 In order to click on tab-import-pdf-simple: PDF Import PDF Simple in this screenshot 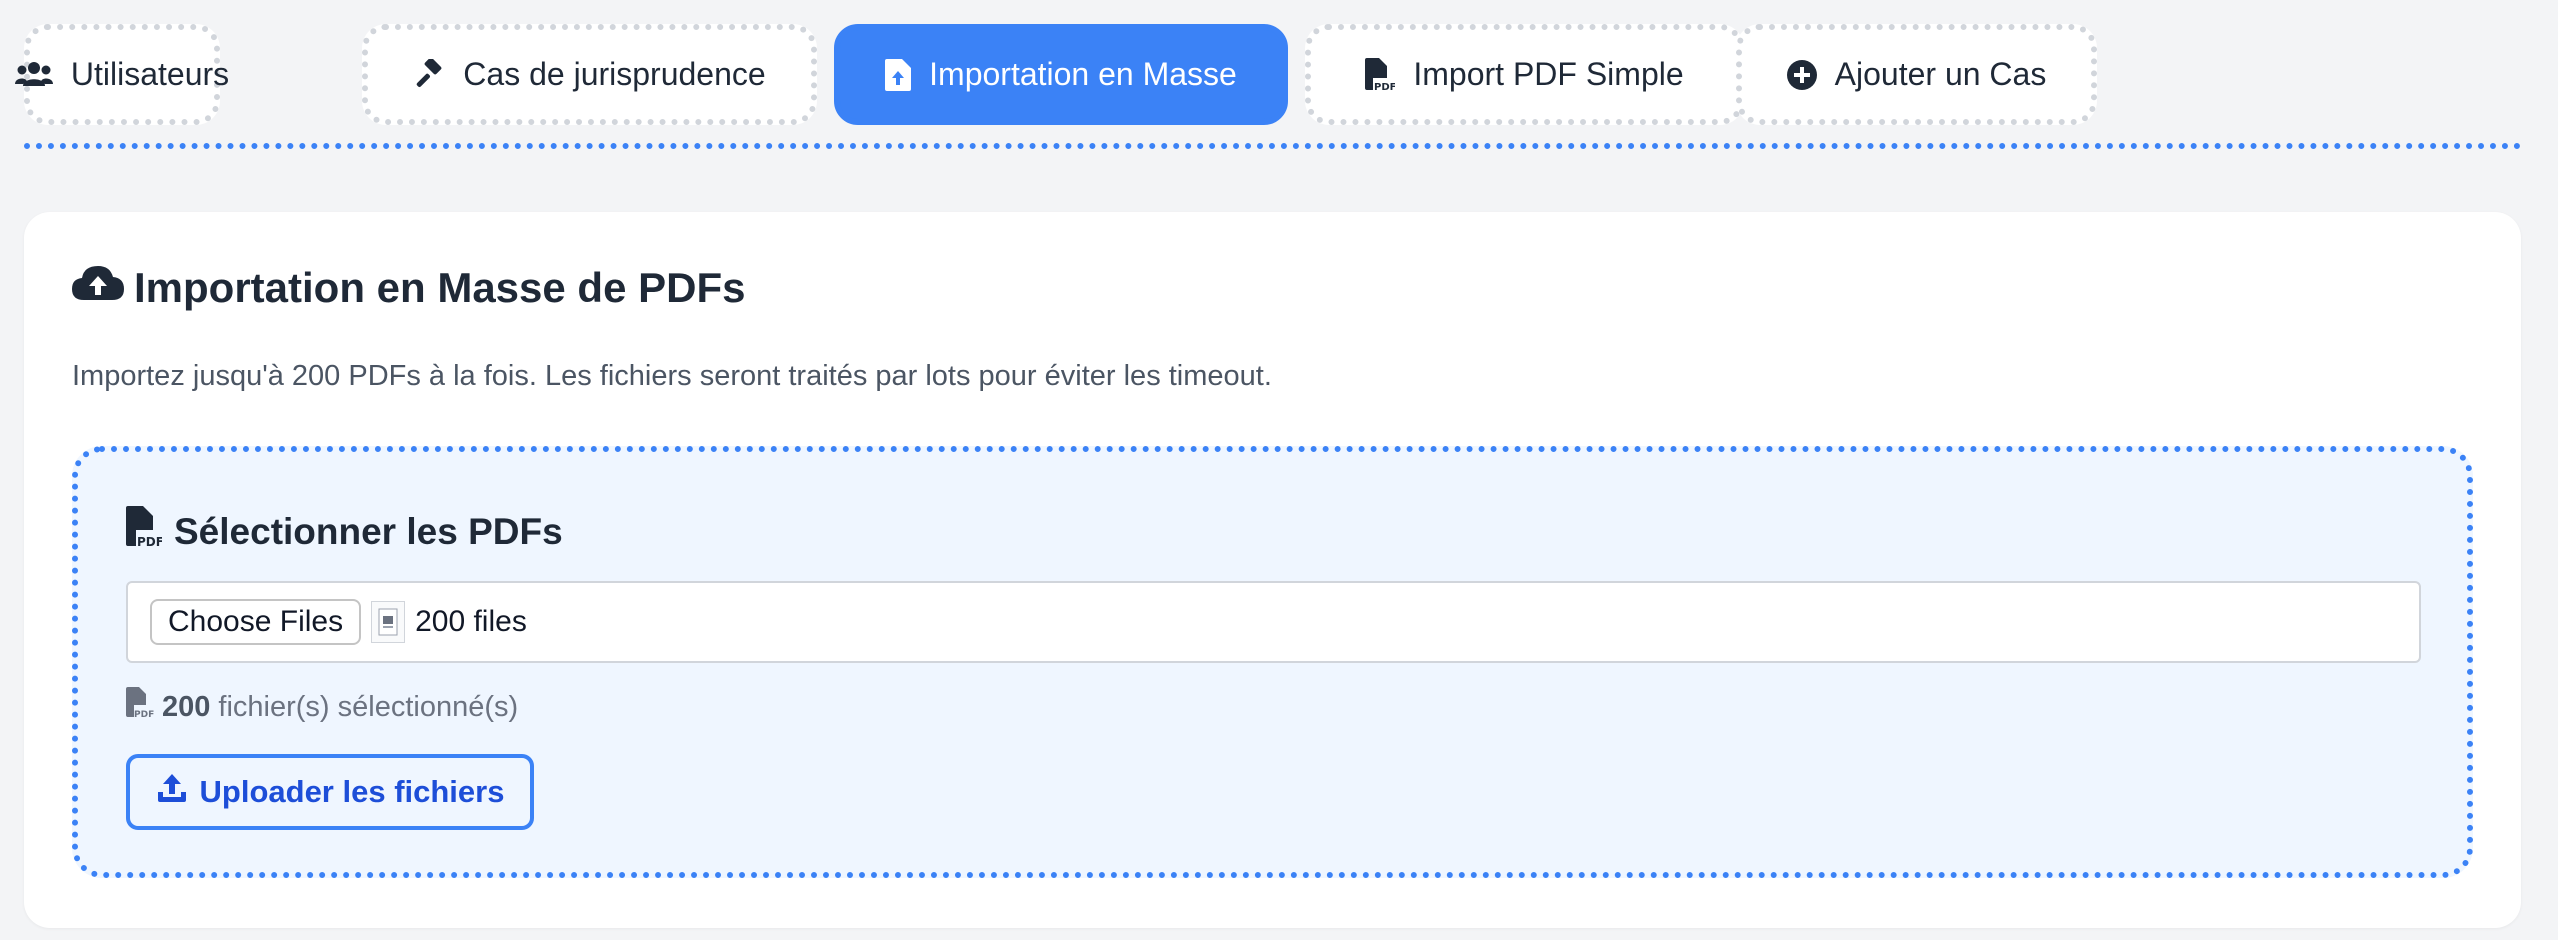, I will do `click(1524, 74)`.